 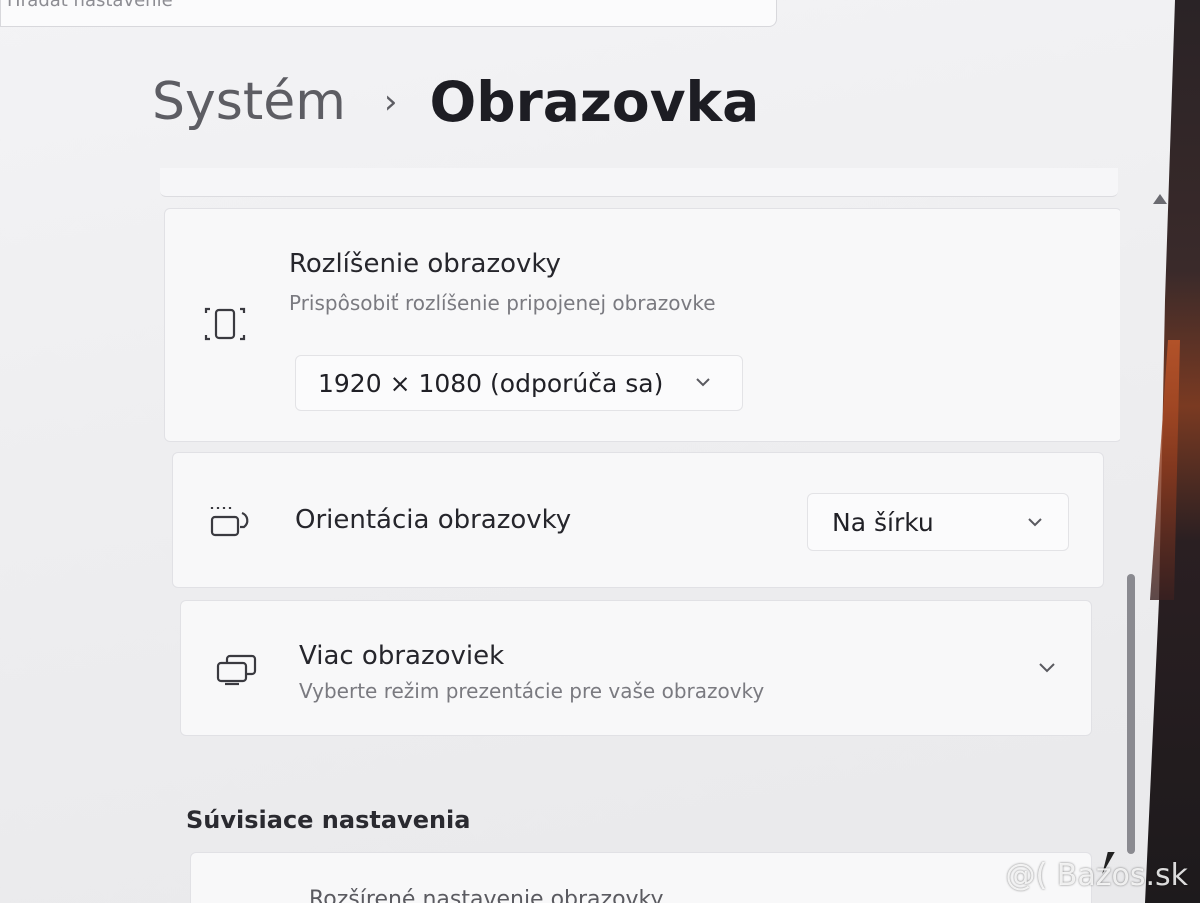 I want to click on advanced-display-card: Rozšírené nastavenie obrazovky, so click(x=641, y=877).